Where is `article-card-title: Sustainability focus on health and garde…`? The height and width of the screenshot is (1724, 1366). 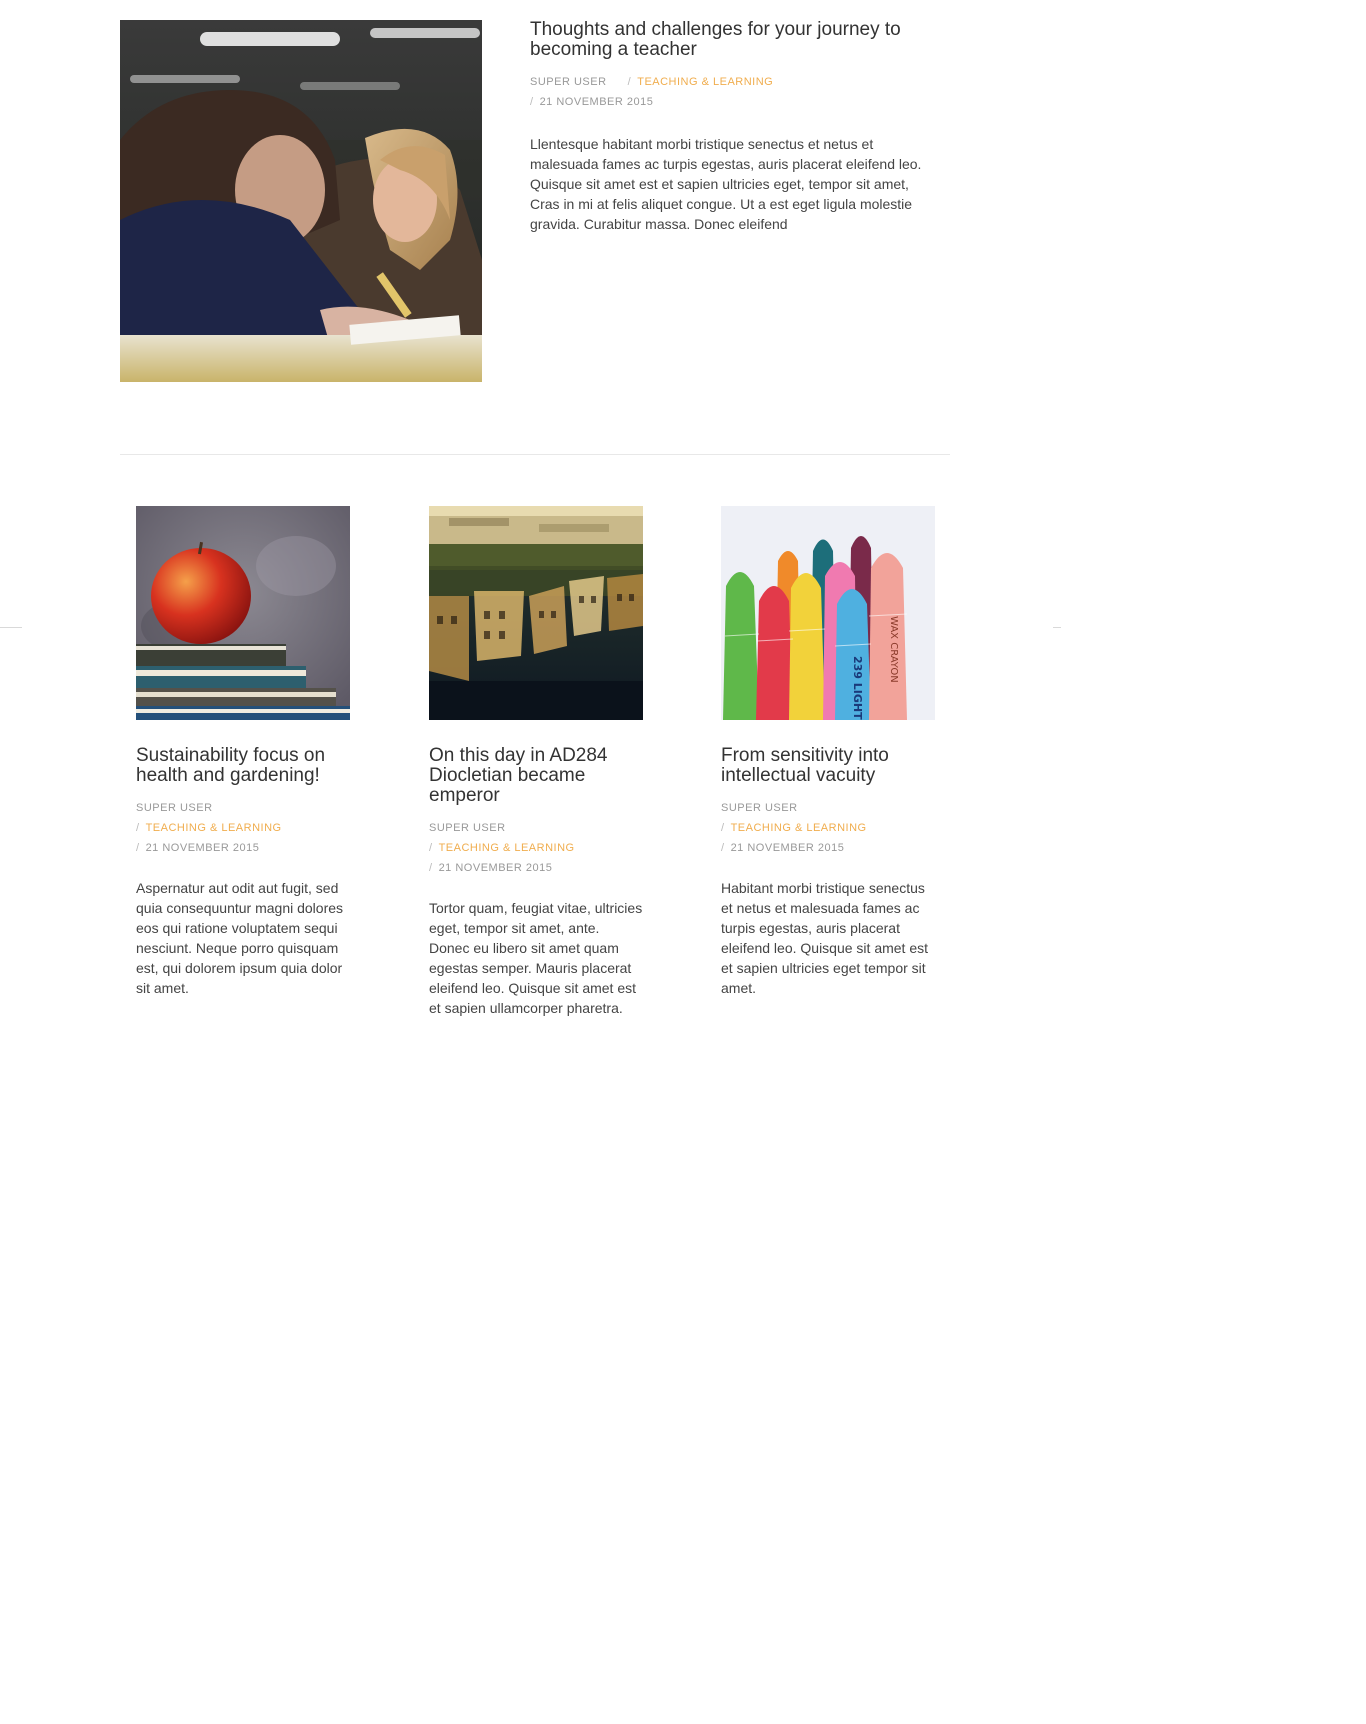
article-card-title: Sustainability focus on health and garde… is located at coordinates (243, 766).